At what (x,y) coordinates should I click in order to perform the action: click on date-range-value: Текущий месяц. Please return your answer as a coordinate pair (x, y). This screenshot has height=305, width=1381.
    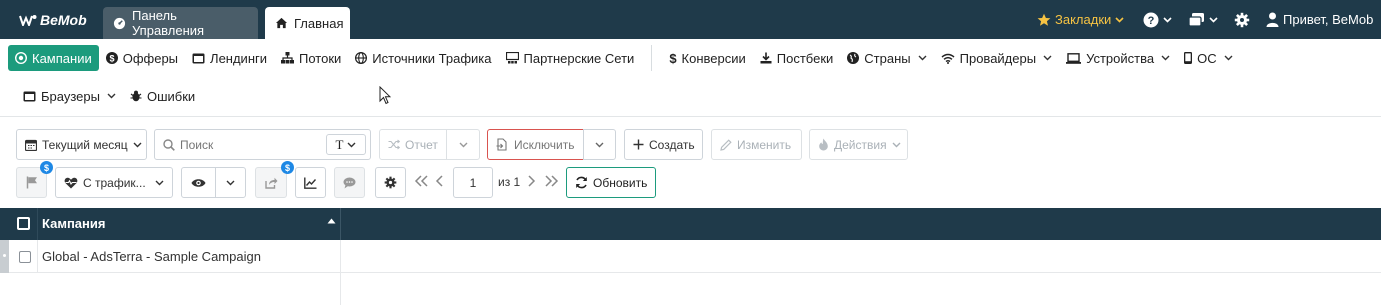
    Looking at the image, I should click on (85, 144).